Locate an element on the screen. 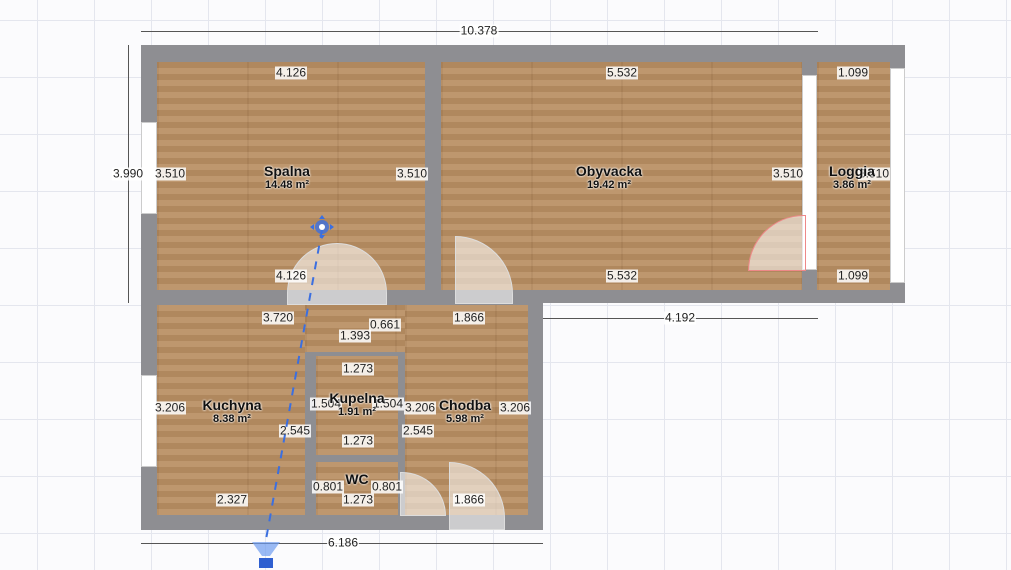 This screenshot has height=570, width=1011. room-name: Spalna is located at coordinates (287, 171).